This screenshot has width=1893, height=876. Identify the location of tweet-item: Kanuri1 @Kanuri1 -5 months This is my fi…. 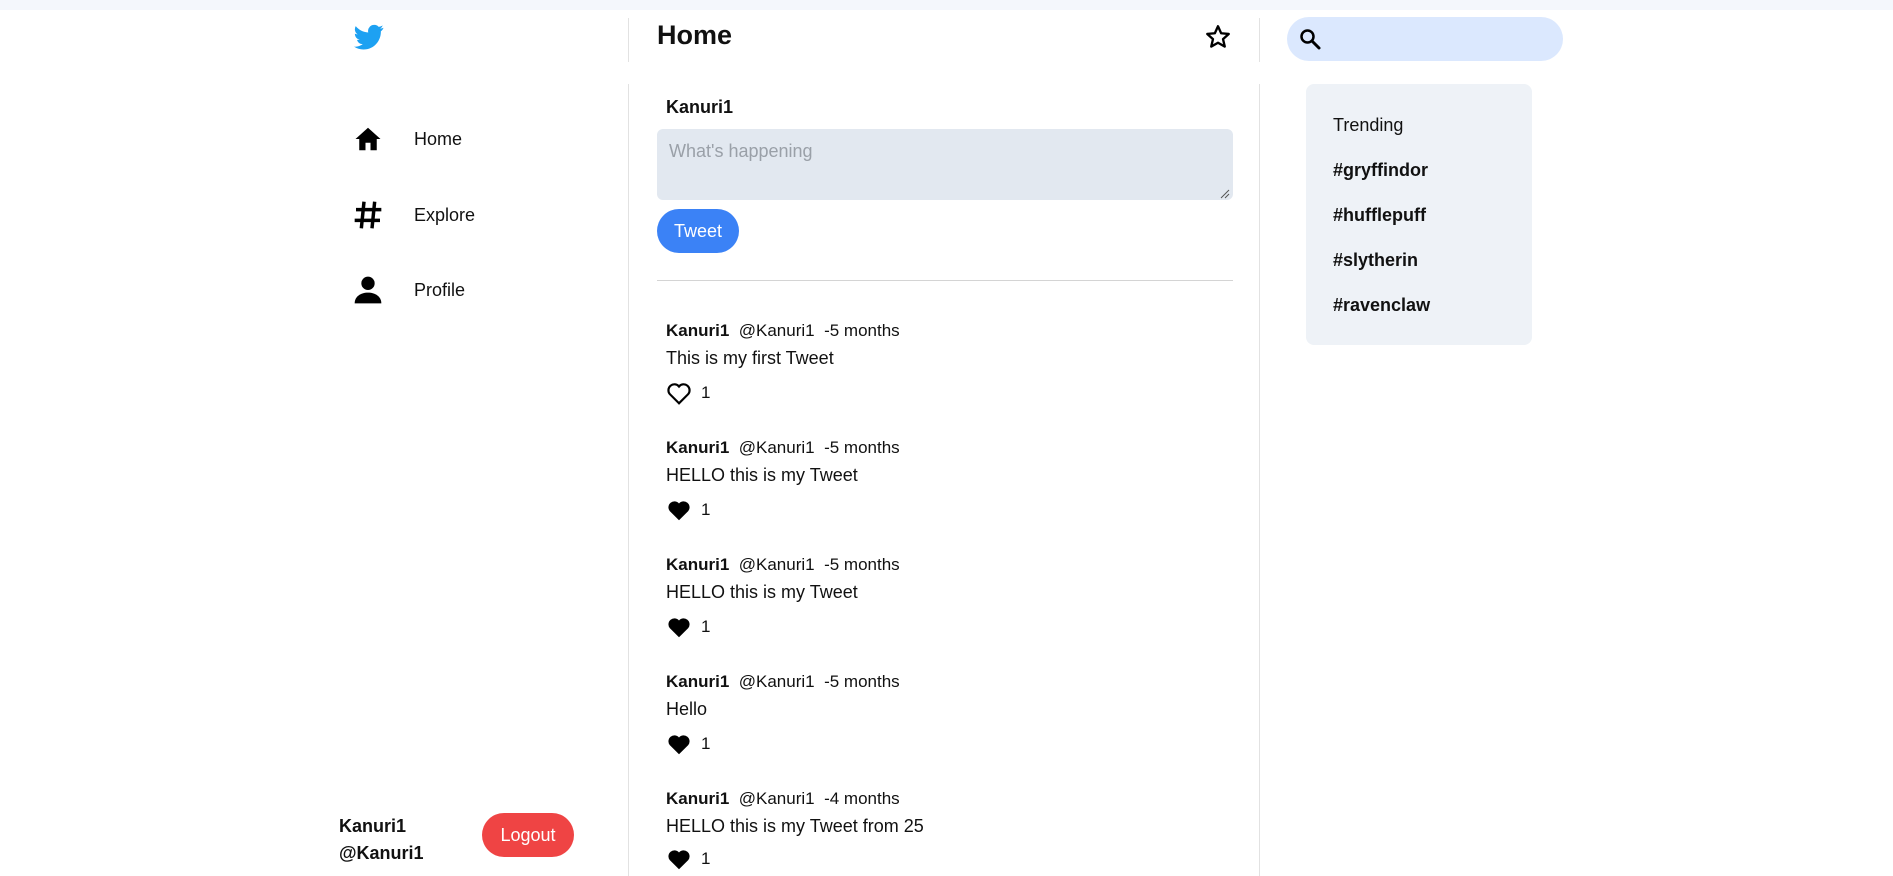
(946, 363).